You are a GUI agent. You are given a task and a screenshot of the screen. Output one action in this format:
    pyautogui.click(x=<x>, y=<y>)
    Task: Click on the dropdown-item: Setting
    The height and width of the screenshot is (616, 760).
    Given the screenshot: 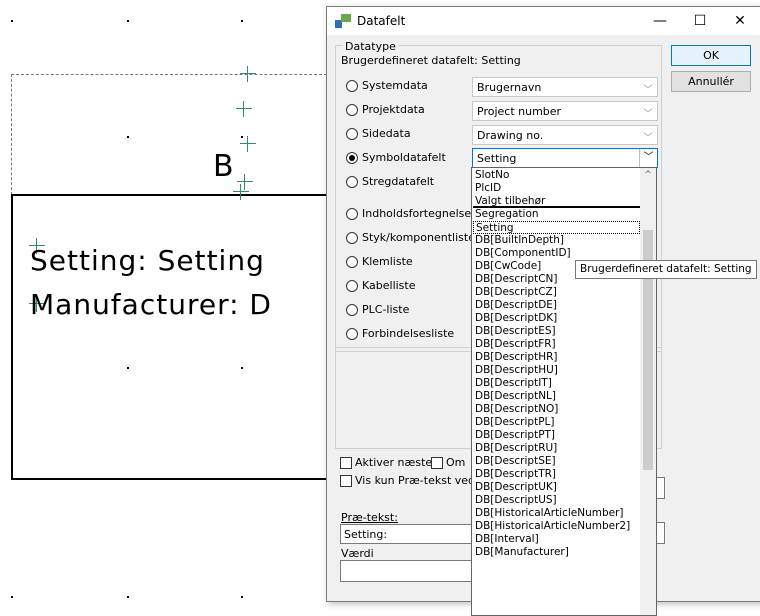 What is the action you would take?
    pyautogui.click(x=556, y=227)
    